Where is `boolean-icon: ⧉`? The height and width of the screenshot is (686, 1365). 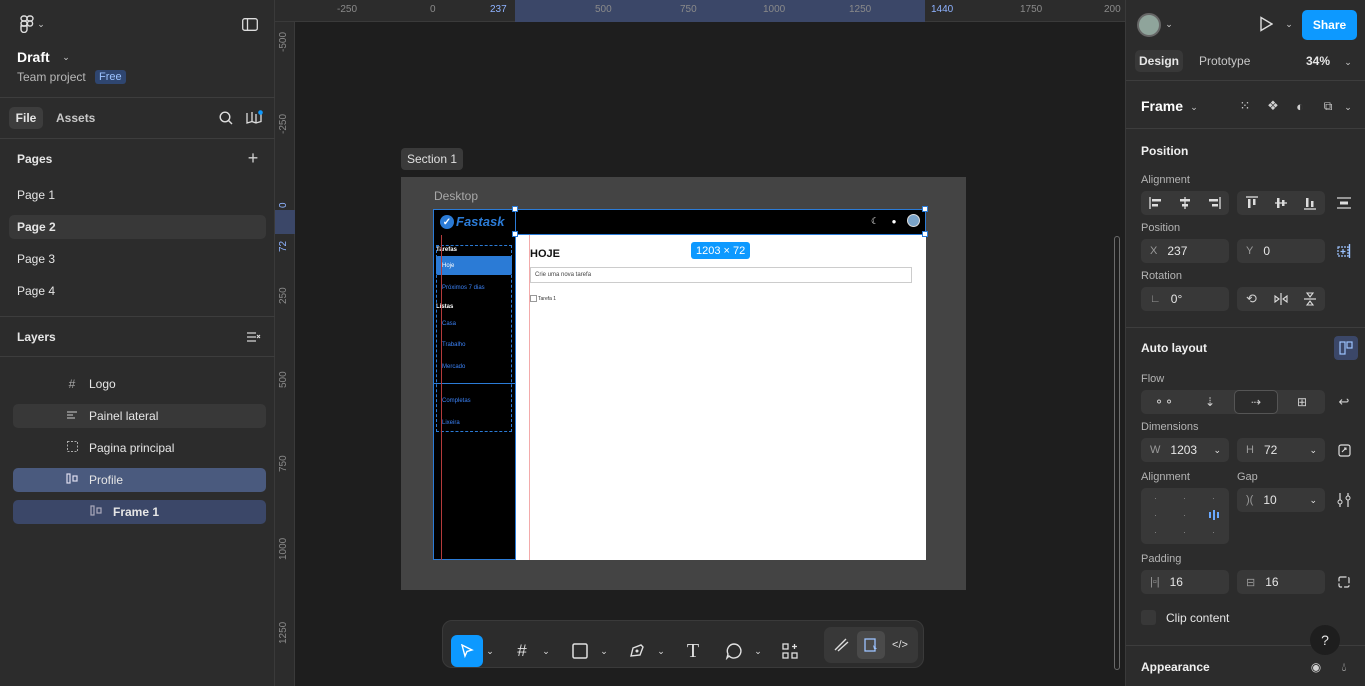
boolean-icon: ⧉ is located at coordinates (1328, 106).